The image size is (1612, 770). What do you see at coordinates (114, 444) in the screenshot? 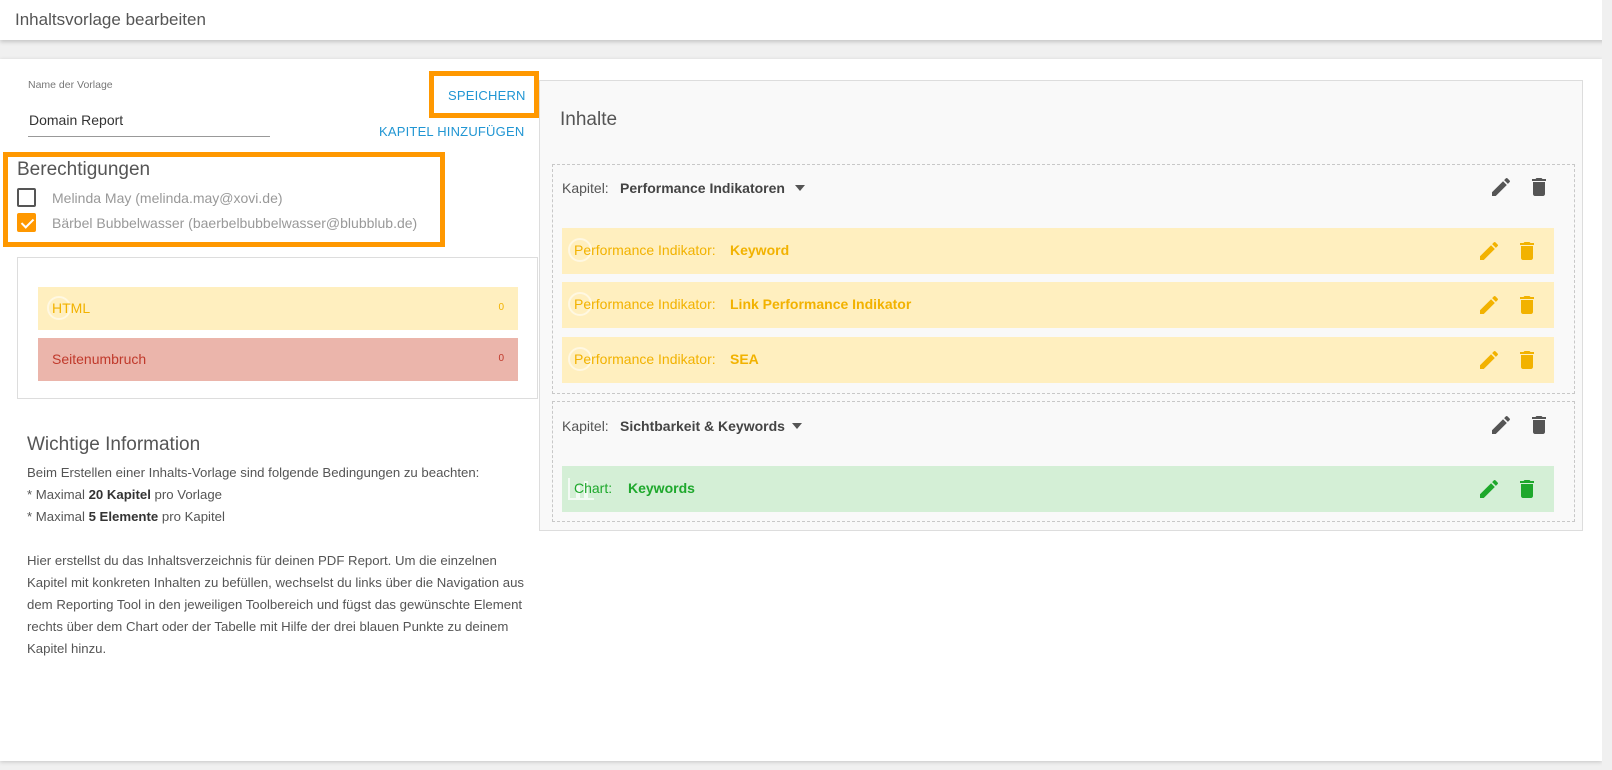
I see `info-title: Wichtige Information` at bounding box center [114, 444].